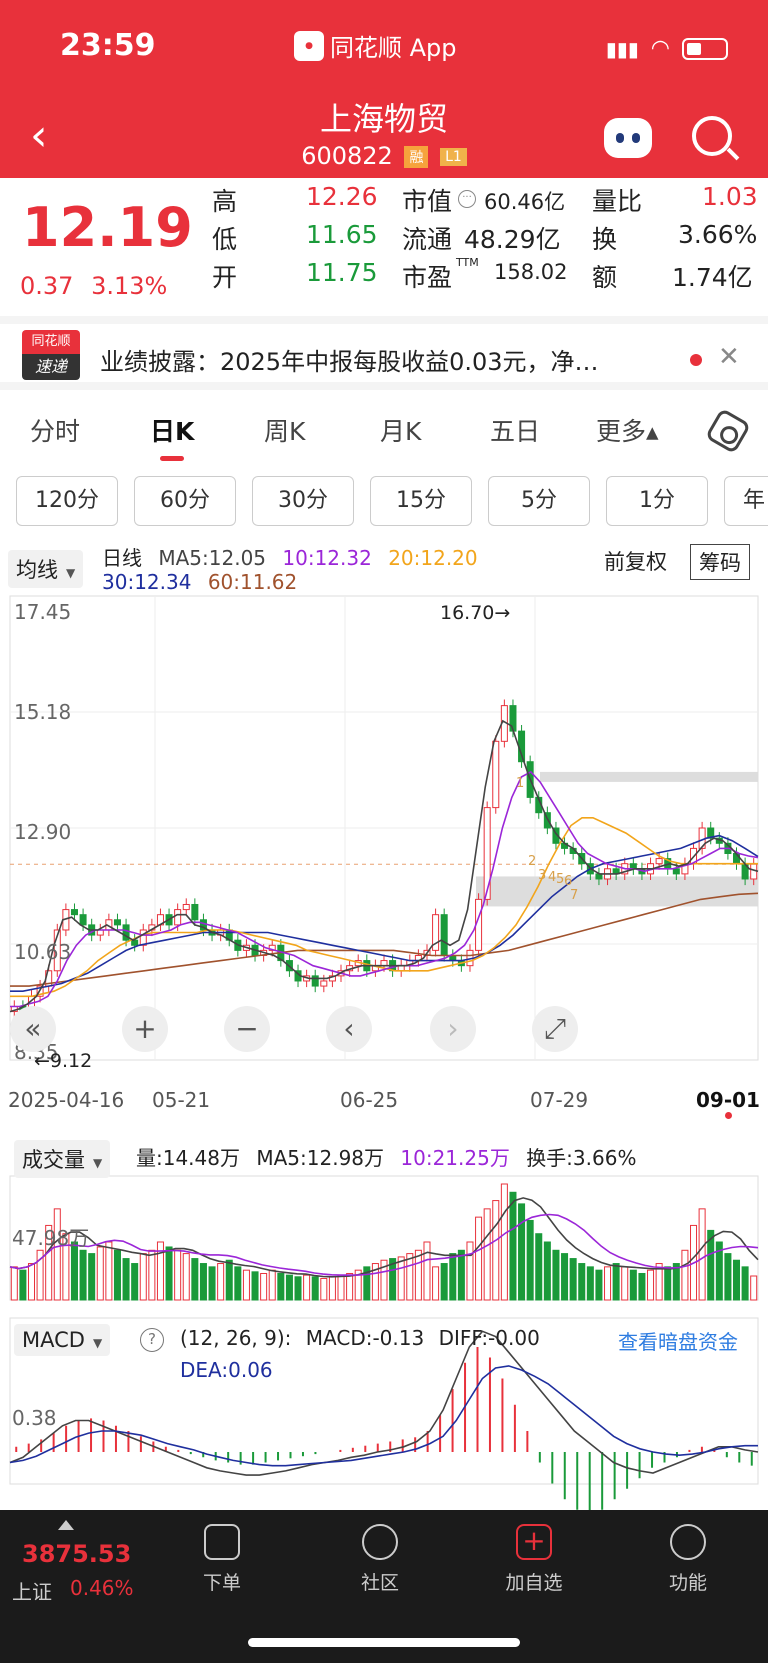 This screenshot has width=768, height=1663. What do you see at coordinates (181, 1100) in the screenshot?
I see `x-label-1: 05-21` at bounding box center [181, 1100].